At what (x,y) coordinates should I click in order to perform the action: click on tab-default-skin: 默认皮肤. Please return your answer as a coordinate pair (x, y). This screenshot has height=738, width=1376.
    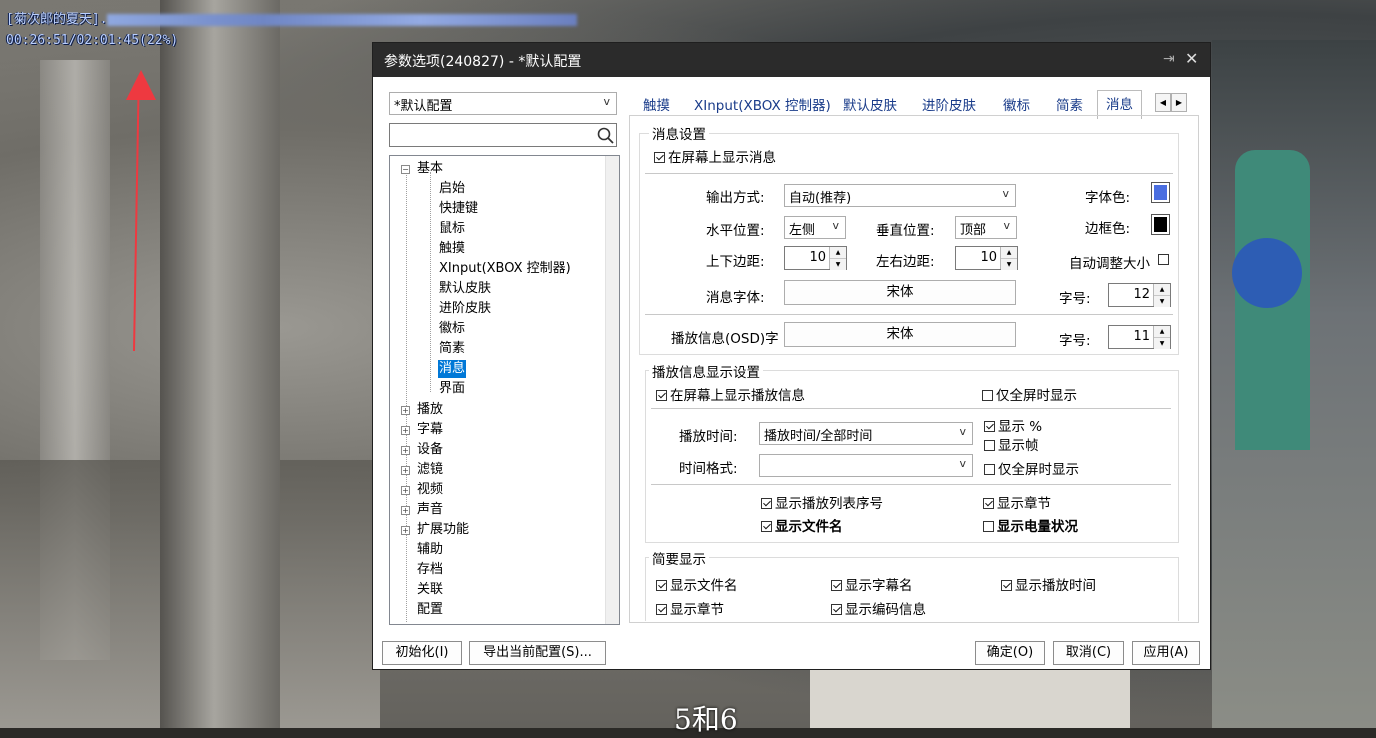
    Looking at the image, I should click on (870, 104).